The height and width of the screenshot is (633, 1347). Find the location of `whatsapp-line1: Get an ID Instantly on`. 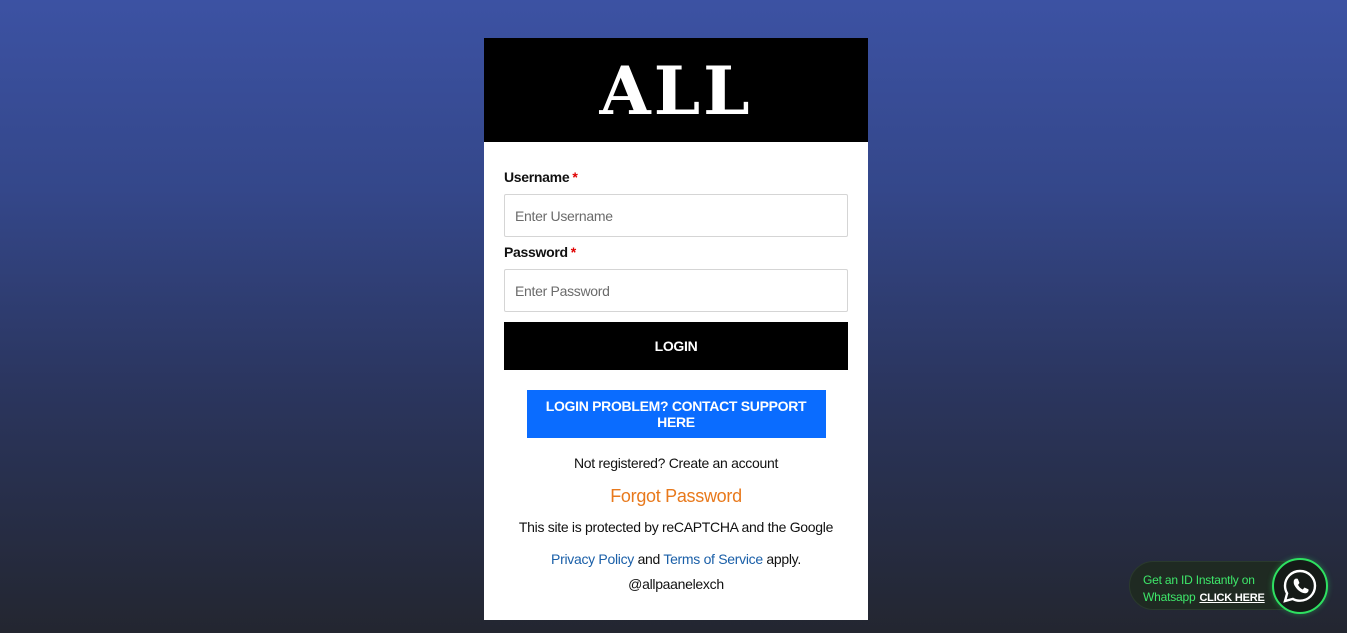

whatsapp-line1: Get an ID Instantly on is located at coordinates (1199, 580).